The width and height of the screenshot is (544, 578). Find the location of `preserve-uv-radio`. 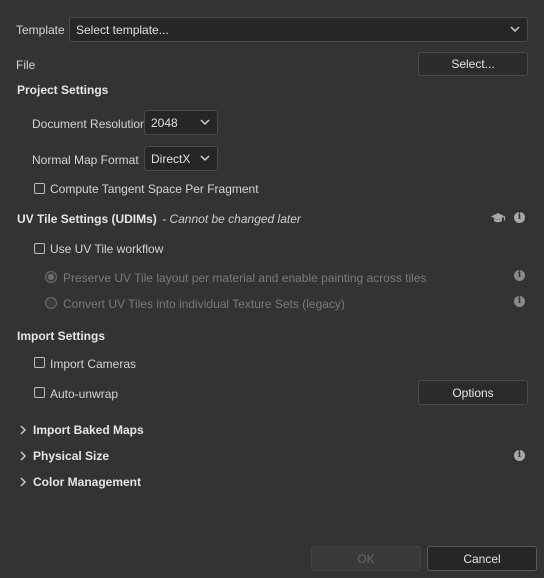

preserve-uv-radio is located at coordinates (51, 277).